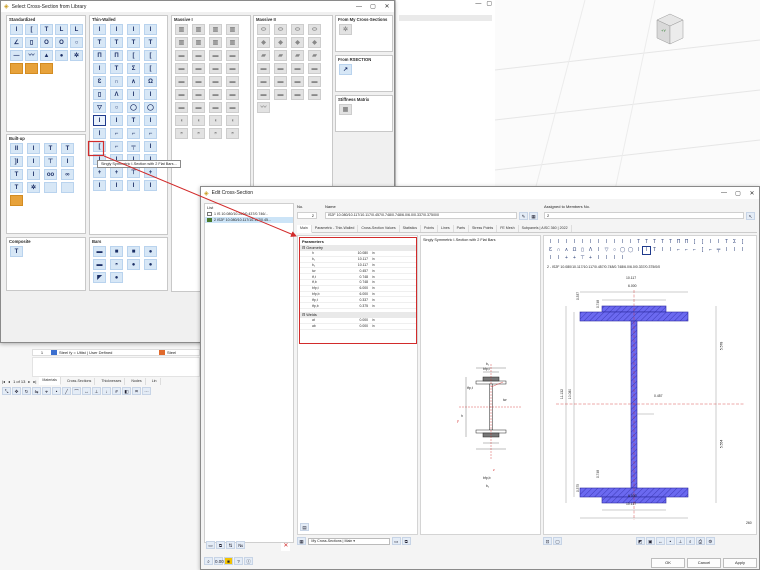 This screenshot has height=570, width=760. I want to click on search-icon: ⌕, so click(208, 561).